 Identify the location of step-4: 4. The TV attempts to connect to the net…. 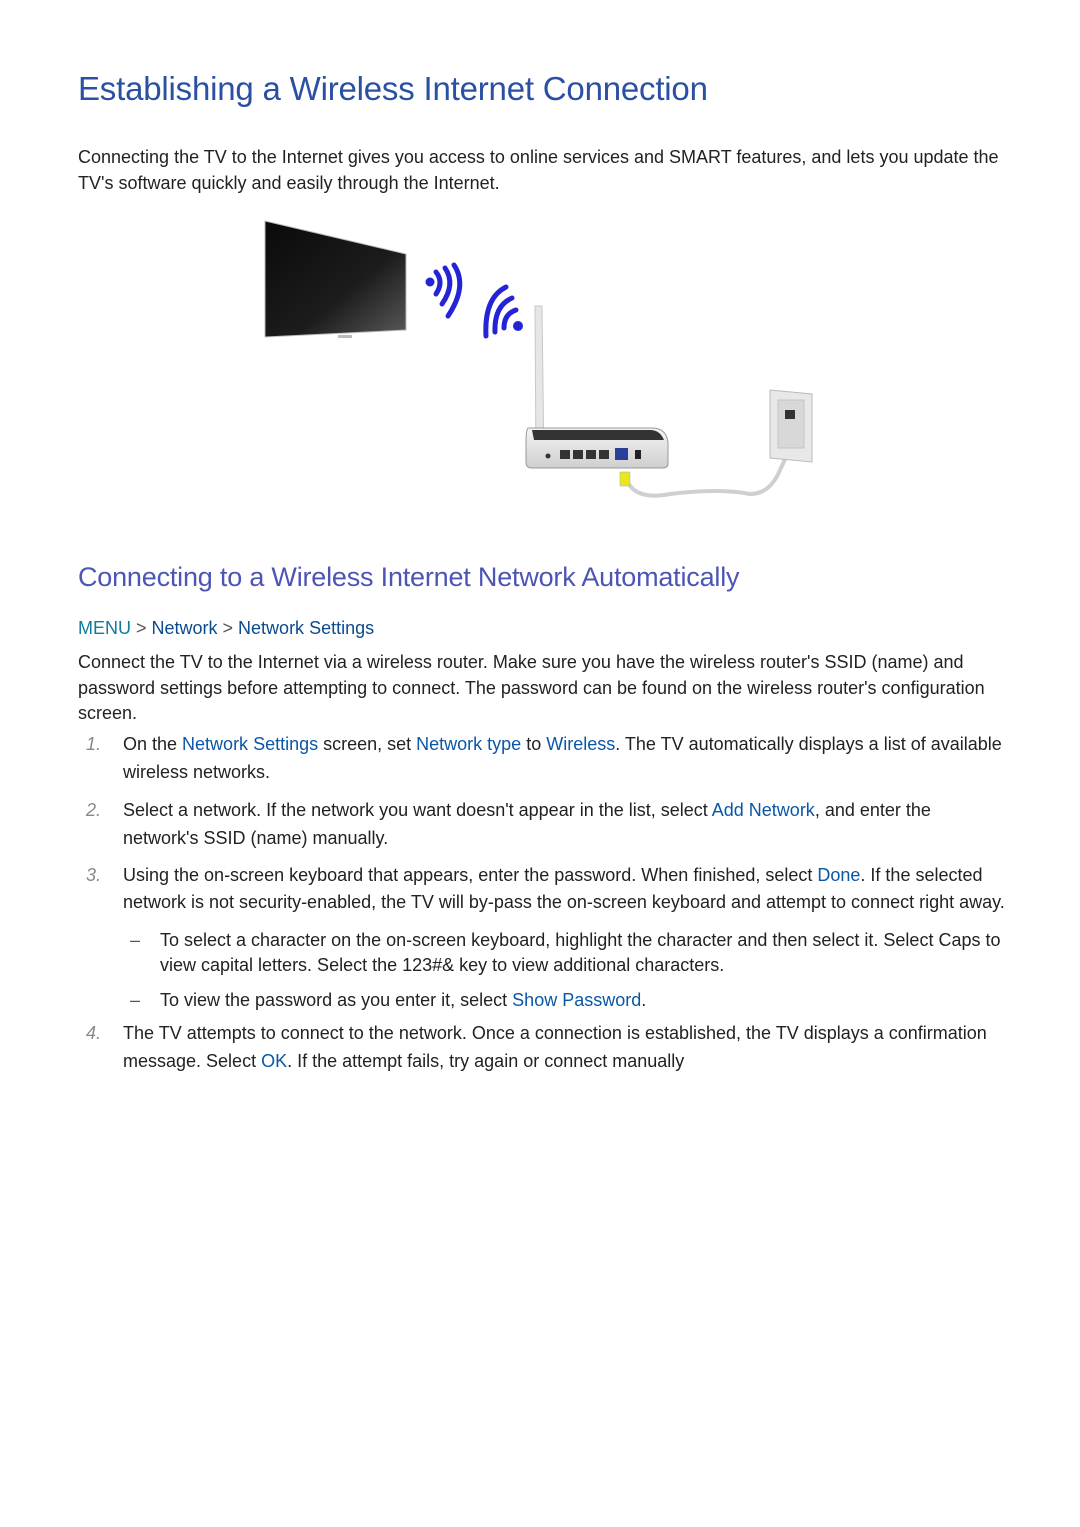
(536, 1047).